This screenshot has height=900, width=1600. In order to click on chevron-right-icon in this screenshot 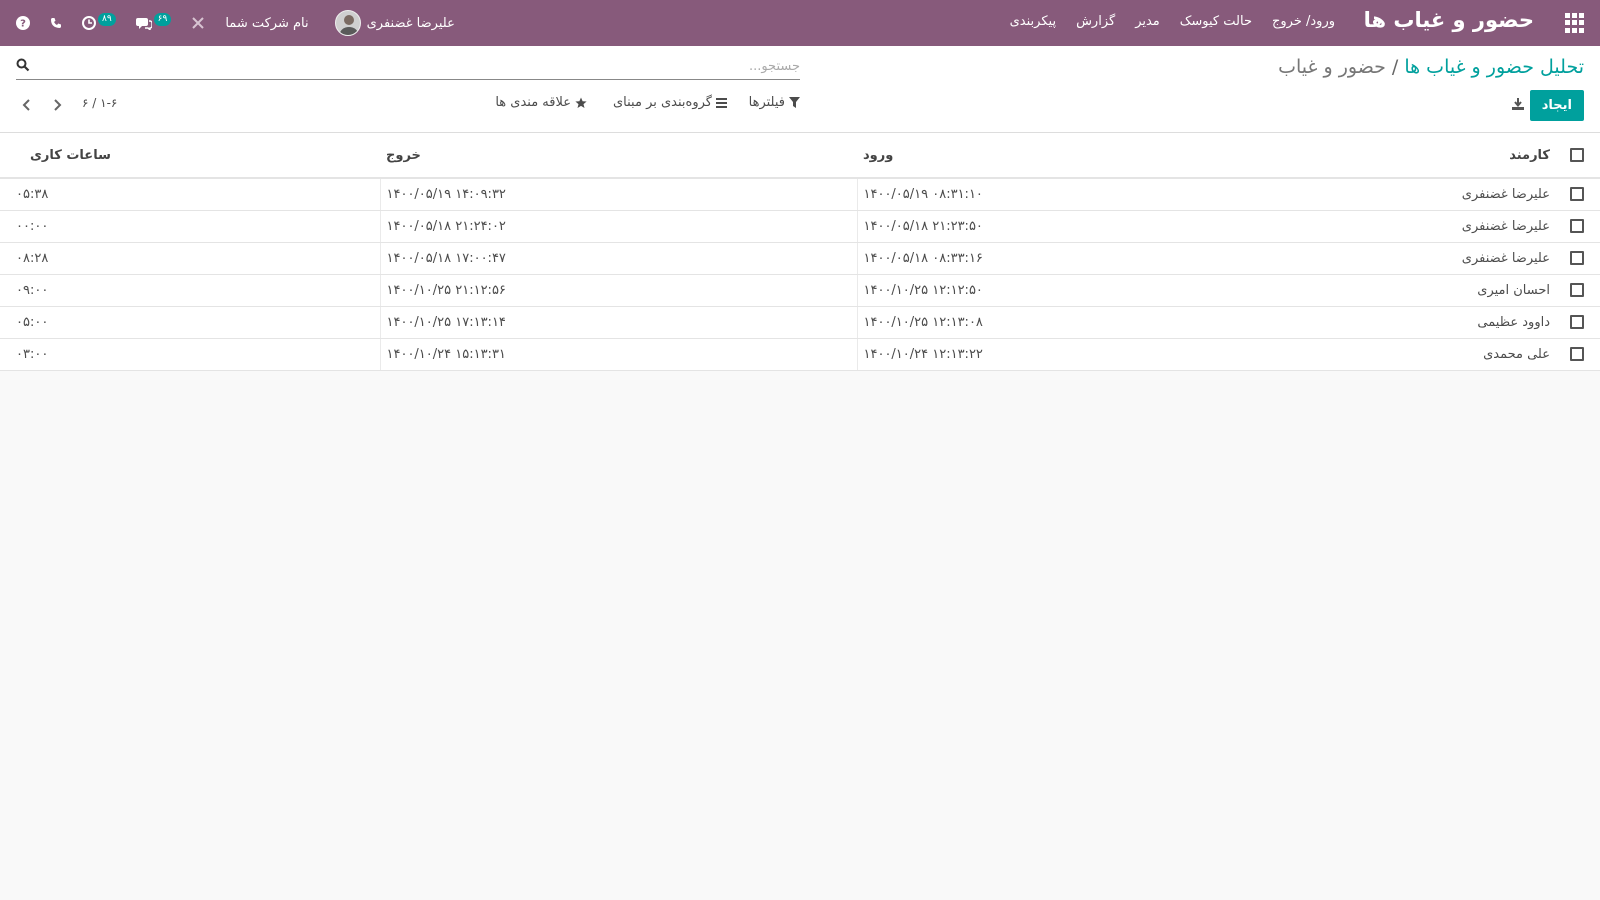, I will do `click(57, 105)`.